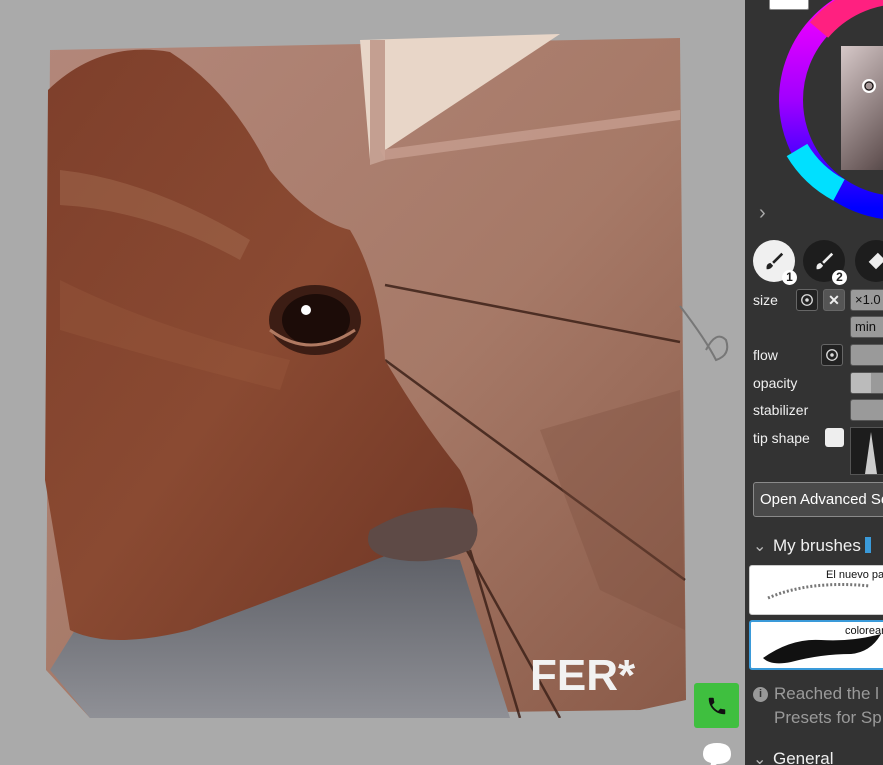  I want to click on info-text-line1: Reached the l, so click(826, 693).